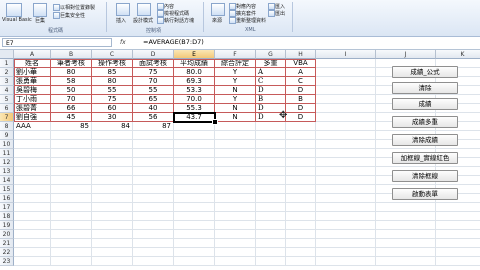  I want to click on table-header-cell: 面試考核, so click(153, 63).